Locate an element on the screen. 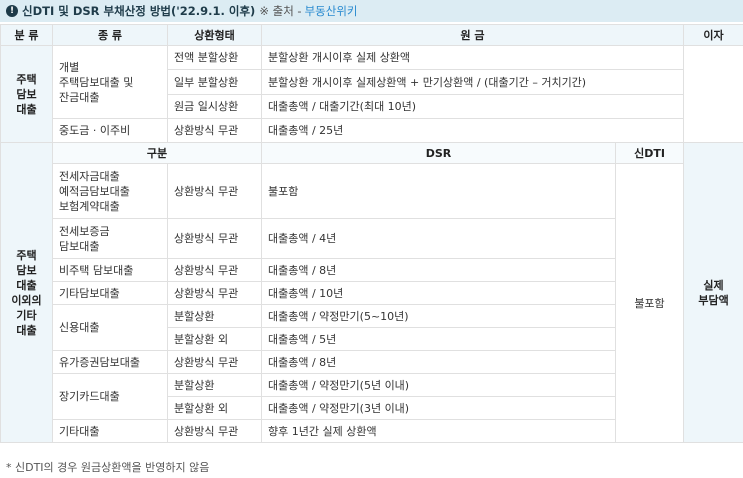  dsr-cell: 향후 1년간 실제 상환액 is located at coordinates (438, 431).